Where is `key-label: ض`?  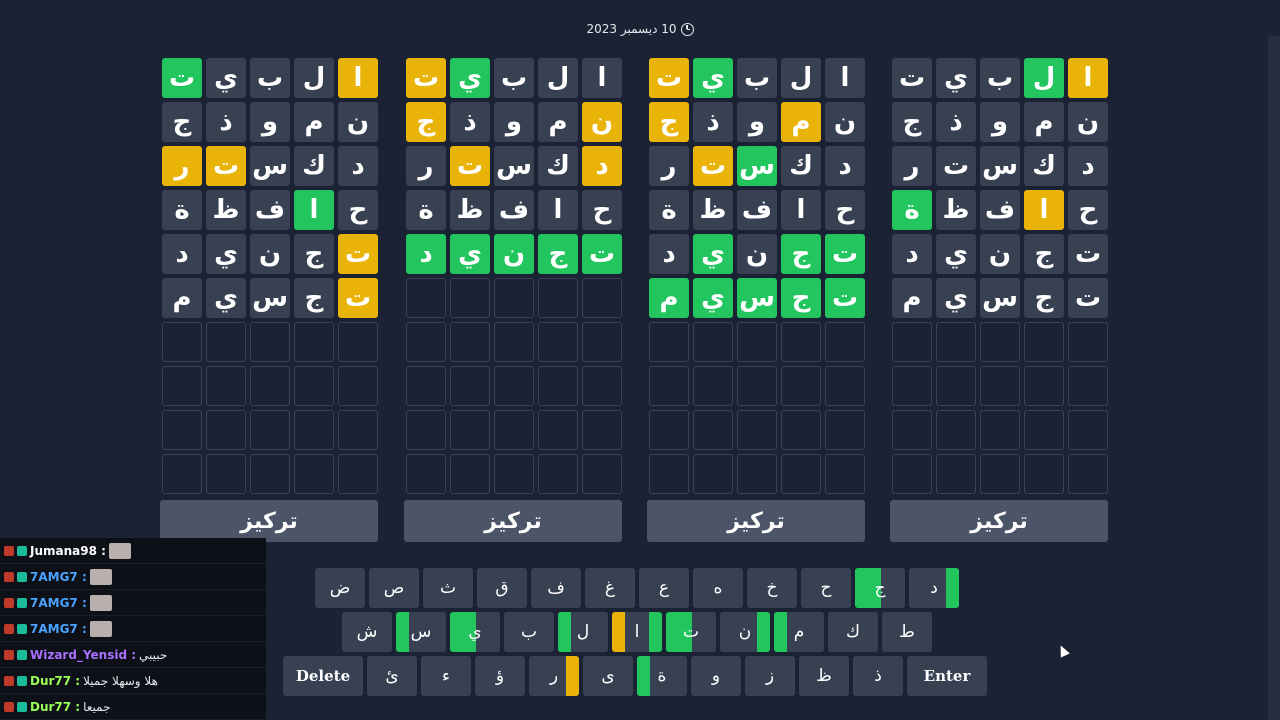 key-label: ض is located at coordinates (340, 588).